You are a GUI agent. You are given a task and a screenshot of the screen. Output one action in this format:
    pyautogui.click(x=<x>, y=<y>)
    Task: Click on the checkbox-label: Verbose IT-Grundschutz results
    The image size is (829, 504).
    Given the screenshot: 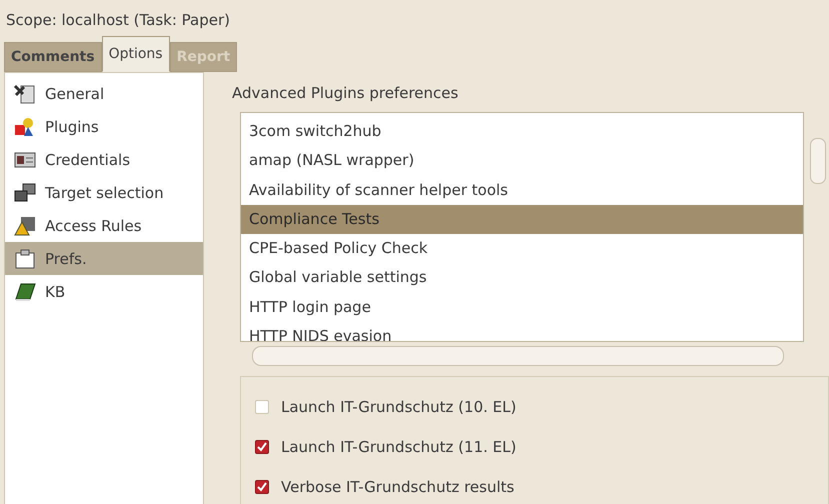 What is the action you would take?
    pyautogui.click(x=397, y=487)
    